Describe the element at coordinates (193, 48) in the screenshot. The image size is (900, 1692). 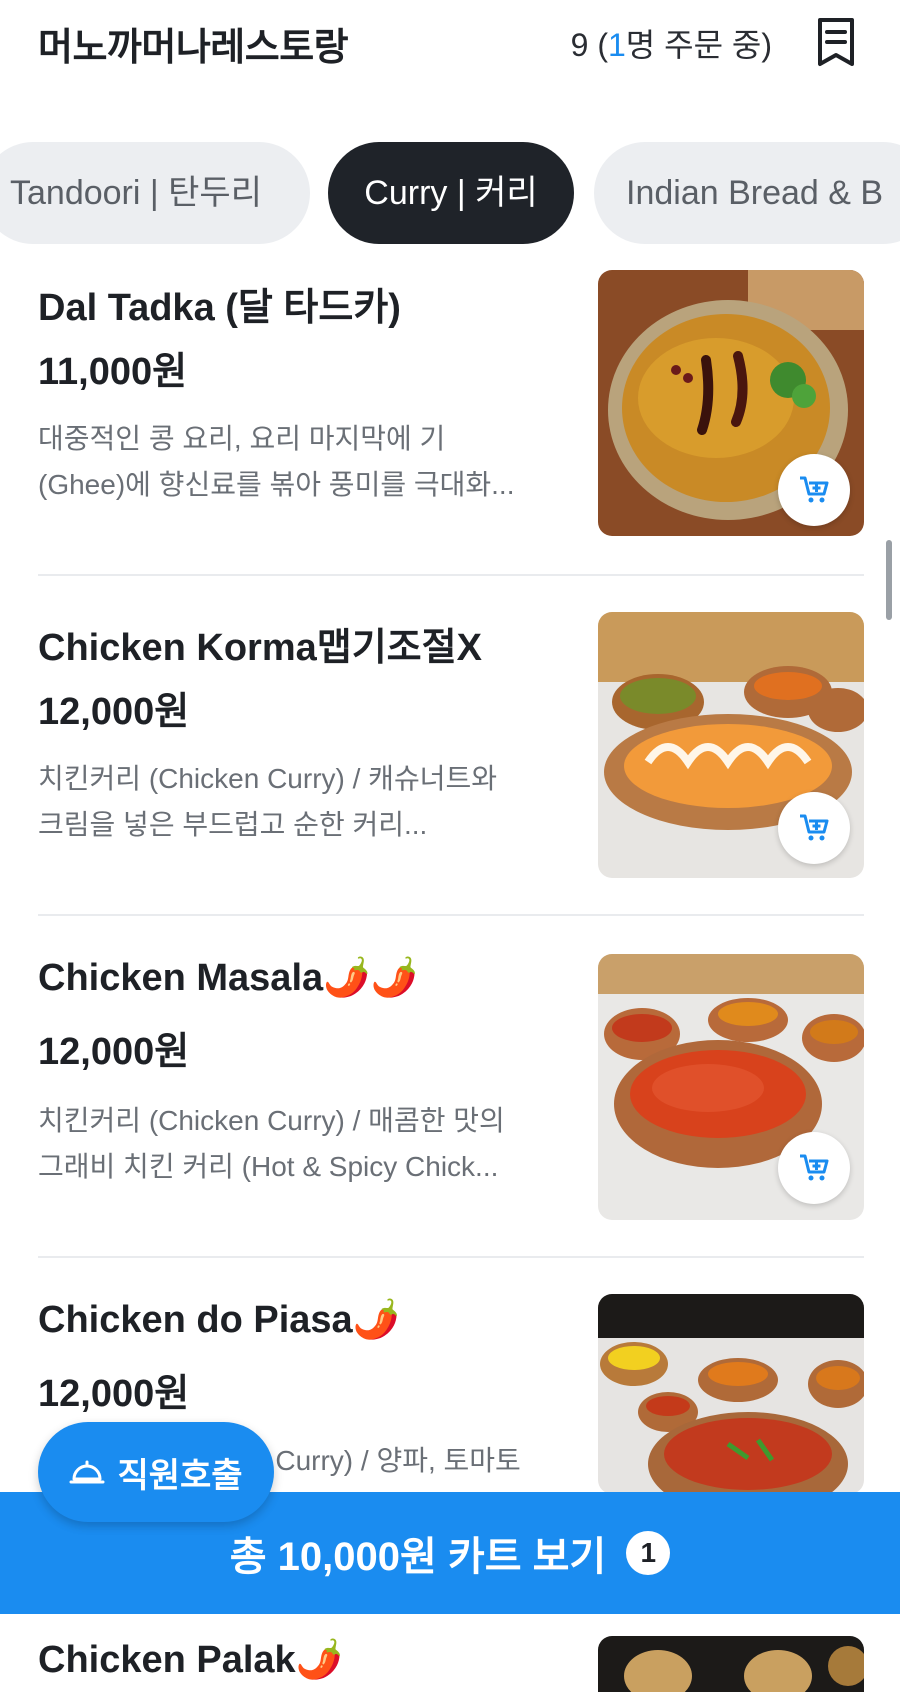
I see `store-name: 머노까머나레스토랑` at that location.